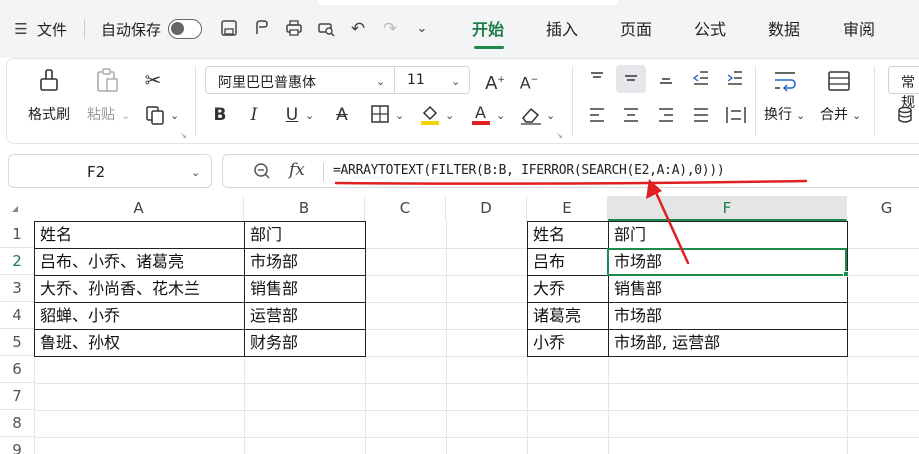  Describe the element at coordinates (153, 80) in the screenshot. I see `cut-icon: ✂` at that location.